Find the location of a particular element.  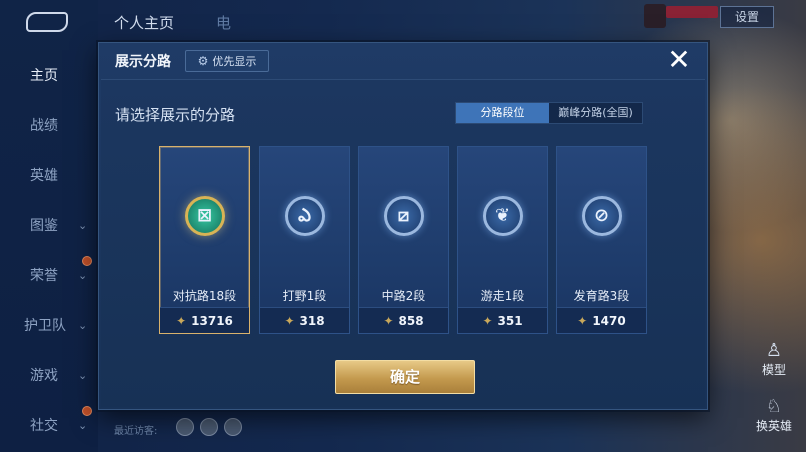

lane-score-value: 351 is located at coordinates (510, 320).